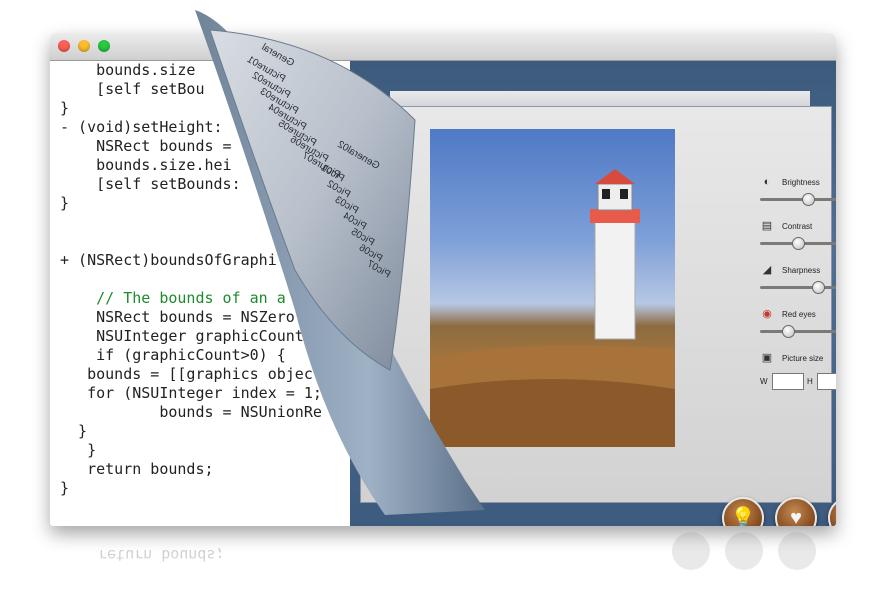  What do you see at coordinates (74, 431) in the screenshot?
I see `code-line-19: }` at bounding box center [74, 431].